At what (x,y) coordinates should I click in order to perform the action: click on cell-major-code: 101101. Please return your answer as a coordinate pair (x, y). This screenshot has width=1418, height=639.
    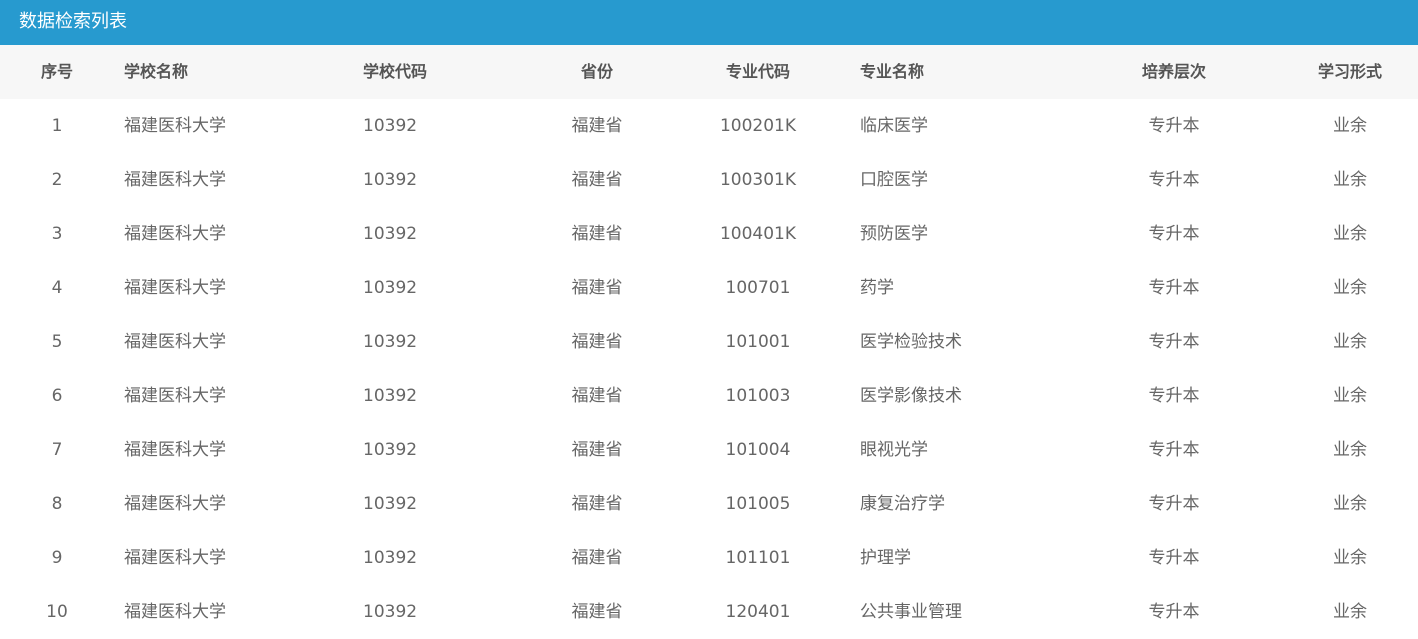
    Looking at the image, I should click on (758, 558).